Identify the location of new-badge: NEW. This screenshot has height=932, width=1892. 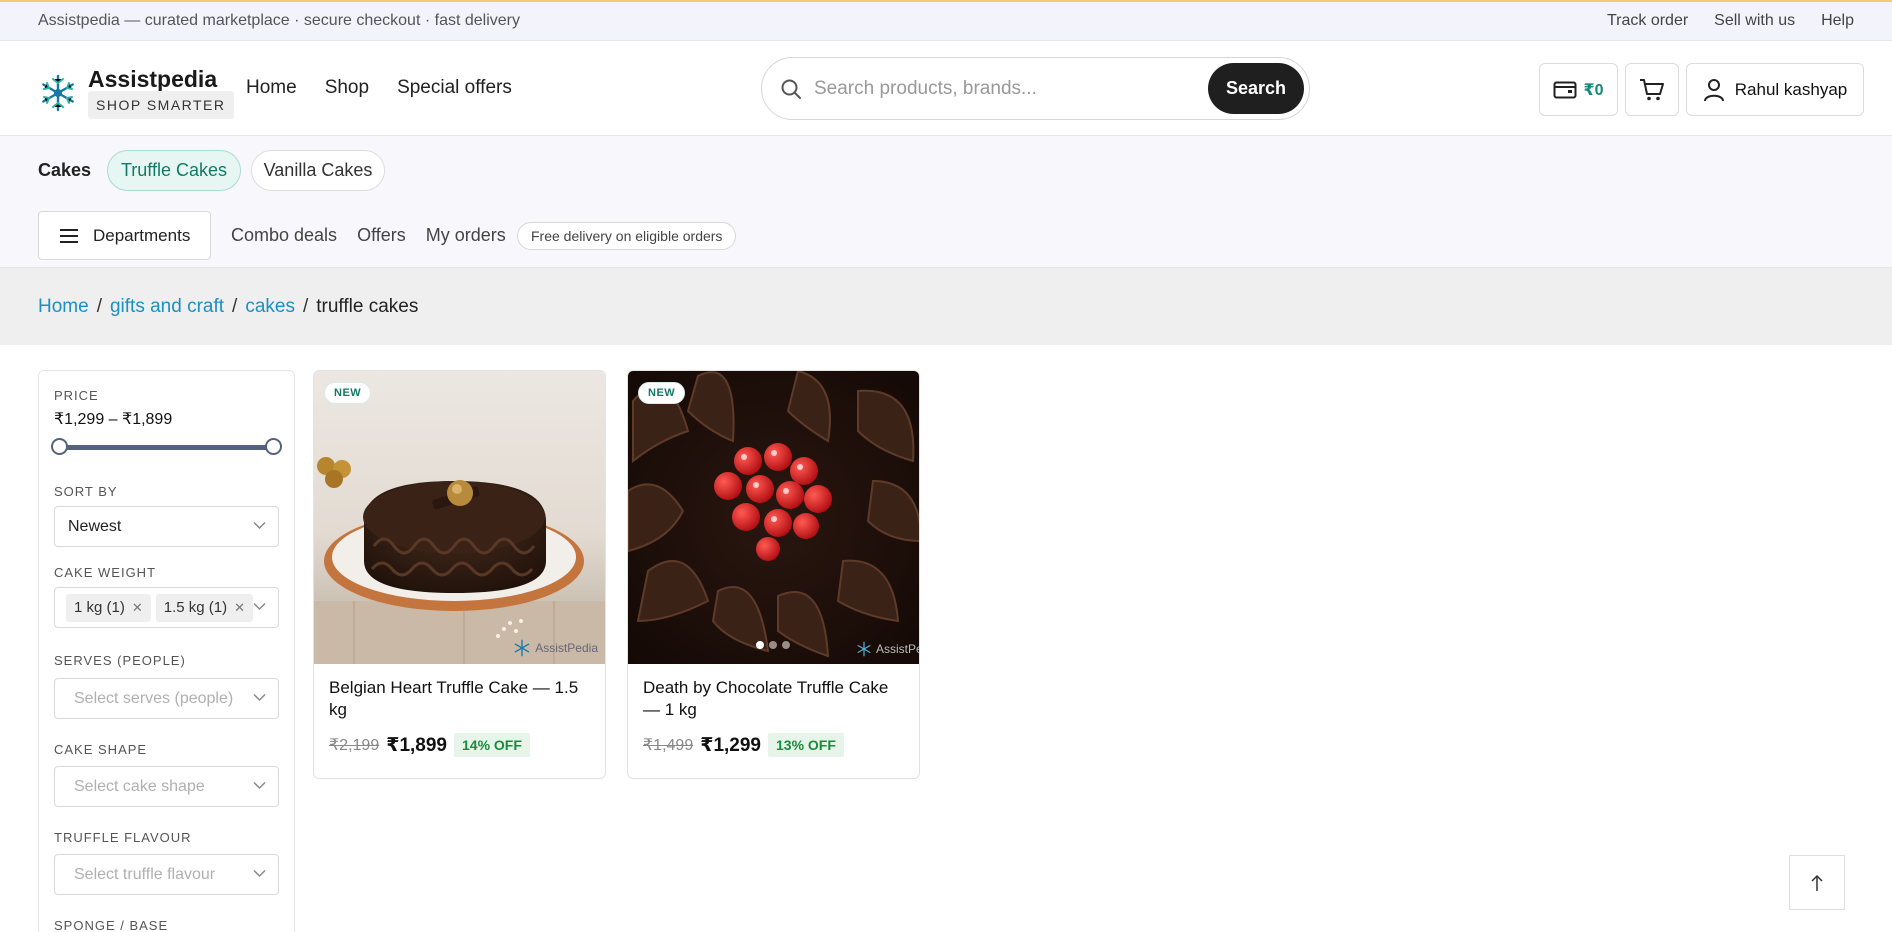
(662, 393).